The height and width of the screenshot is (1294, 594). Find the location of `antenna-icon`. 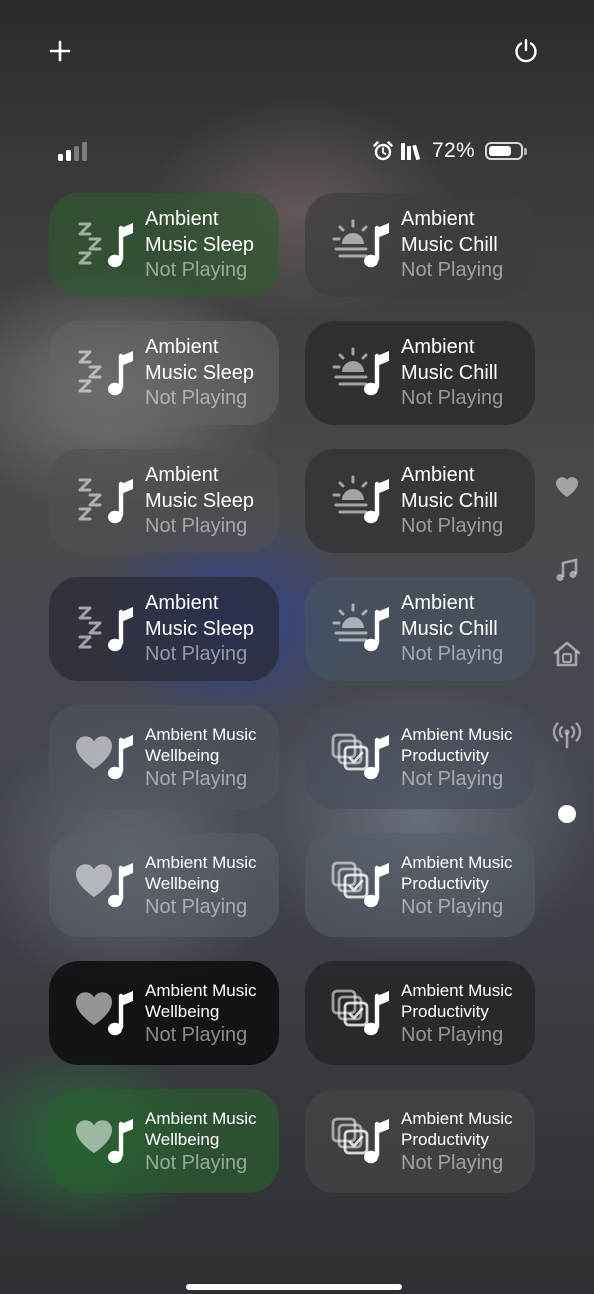

antenna-icon is located at coordinates (567, 735).